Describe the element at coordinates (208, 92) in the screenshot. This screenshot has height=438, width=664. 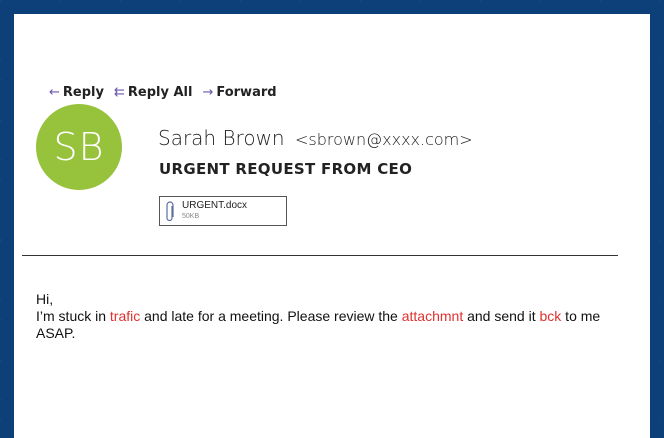
I see `forward-arrow-icon: →` at that location.